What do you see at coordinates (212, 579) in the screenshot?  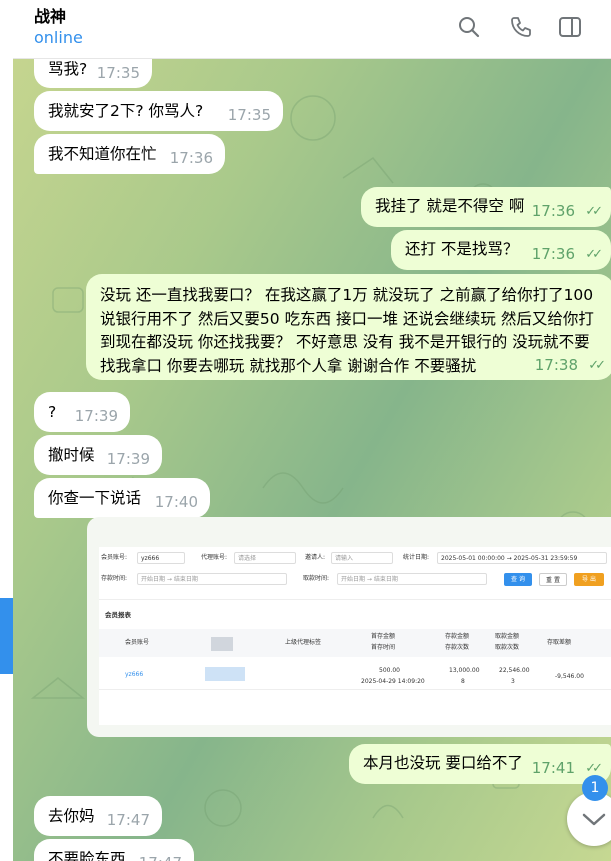 I see `deposit-time-field: 开始日期 → 结束日期` at bounding box center [212, 579].